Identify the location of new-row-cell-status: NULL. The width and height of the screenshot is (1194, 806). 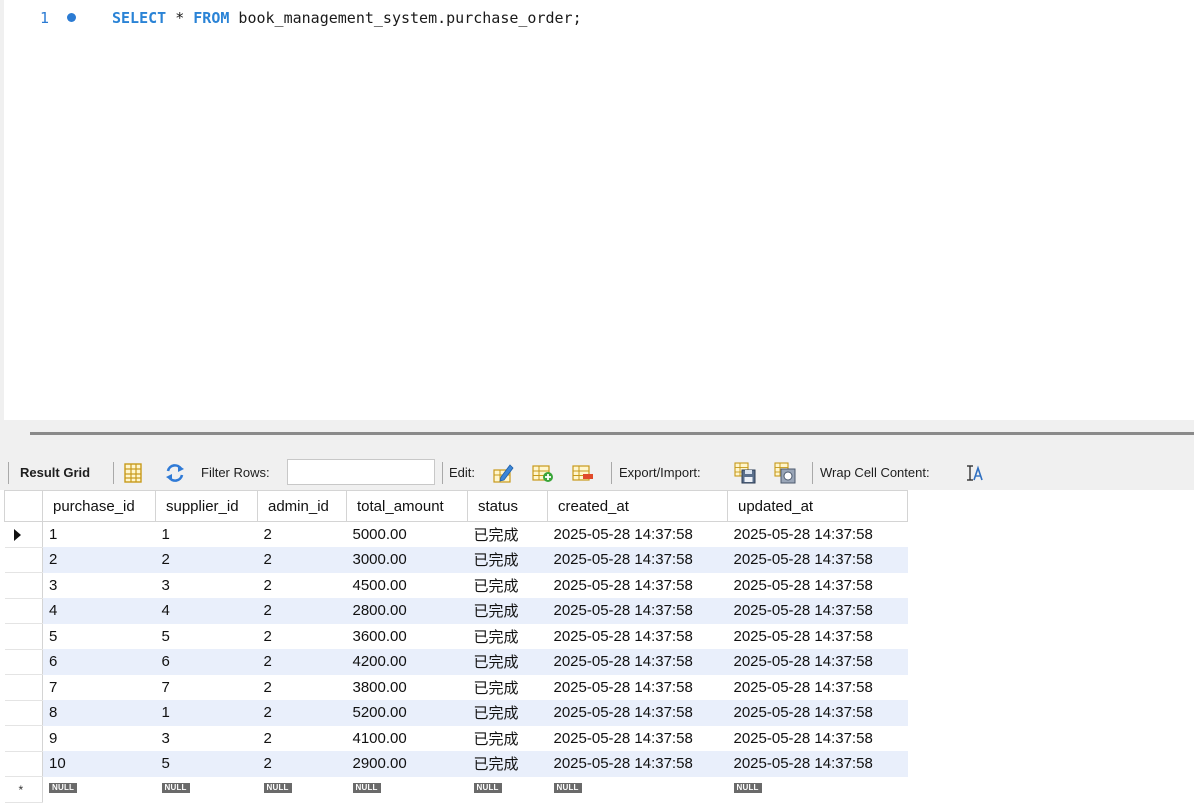
(507, 789).